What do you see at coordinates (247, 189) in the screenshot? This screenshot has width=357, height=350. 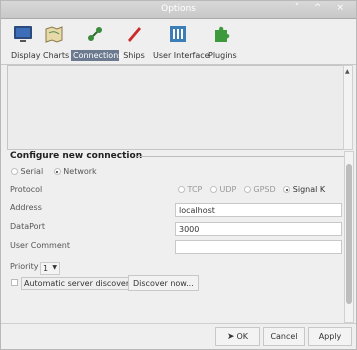 I see `radio-gpsd-indicator` at bounding box center [247, 189].